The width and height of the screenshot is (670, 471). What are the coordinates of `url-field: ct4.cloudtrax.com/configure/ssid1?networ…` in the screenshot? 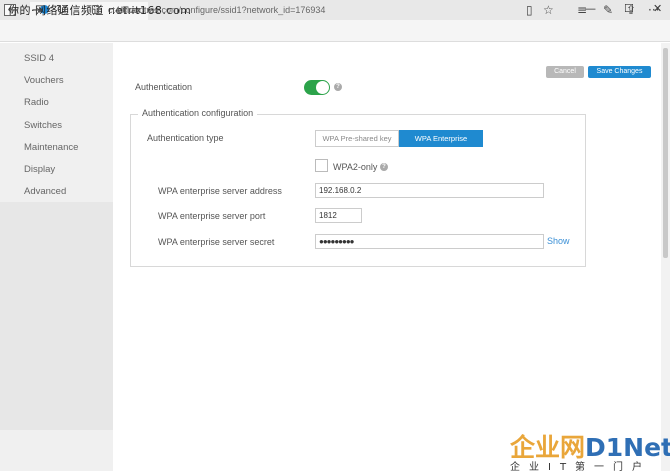 It's located at (216, 10).